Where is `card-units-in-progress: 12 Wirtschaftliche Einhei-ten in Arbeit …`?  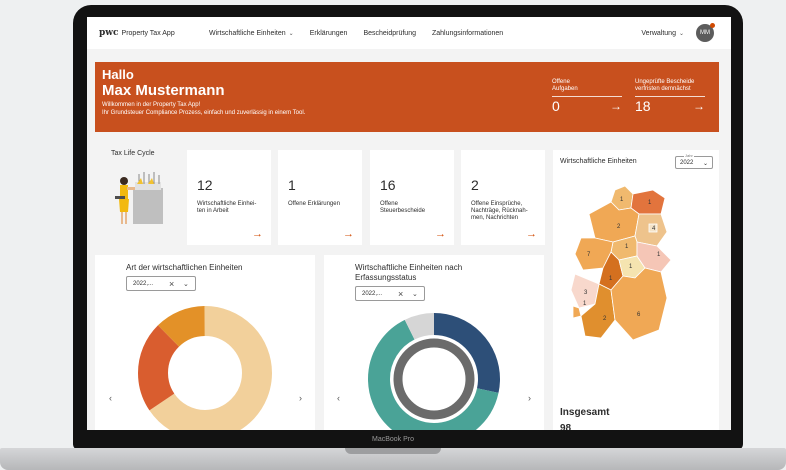
card-units-in-progress: 12 Wirtschaftliche Einhei-ten in Arbeit … is located at coordinates (229, 197).